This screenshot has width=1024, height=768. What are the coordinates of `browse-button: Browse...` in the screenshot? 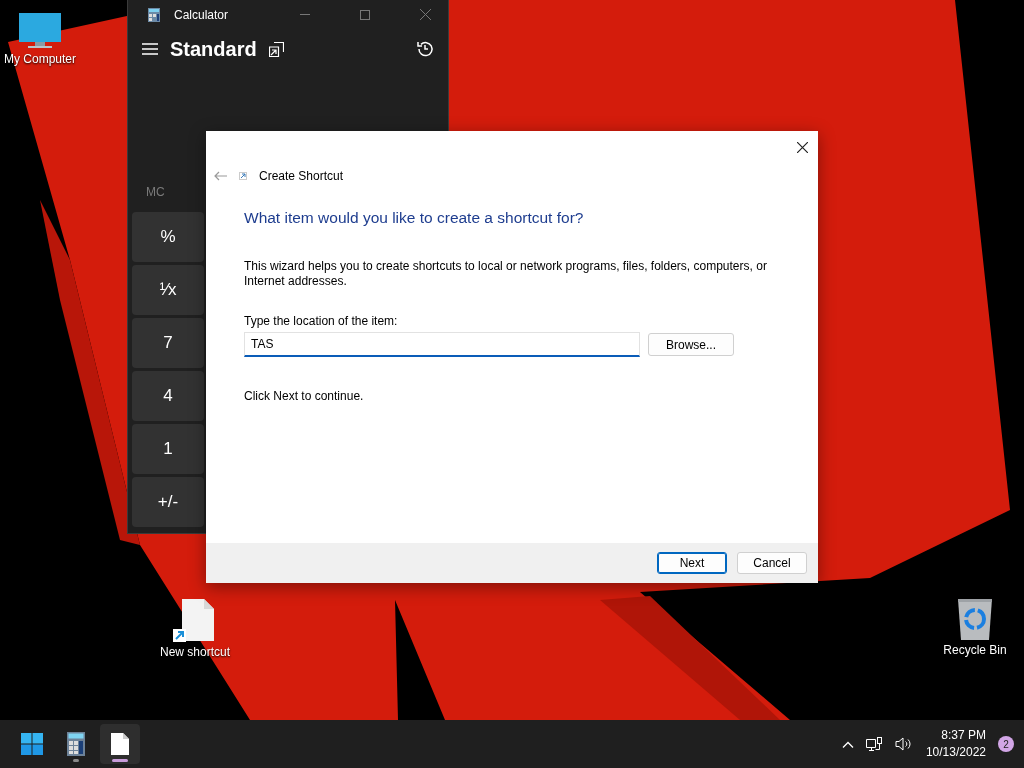 It's located at (691, 344).